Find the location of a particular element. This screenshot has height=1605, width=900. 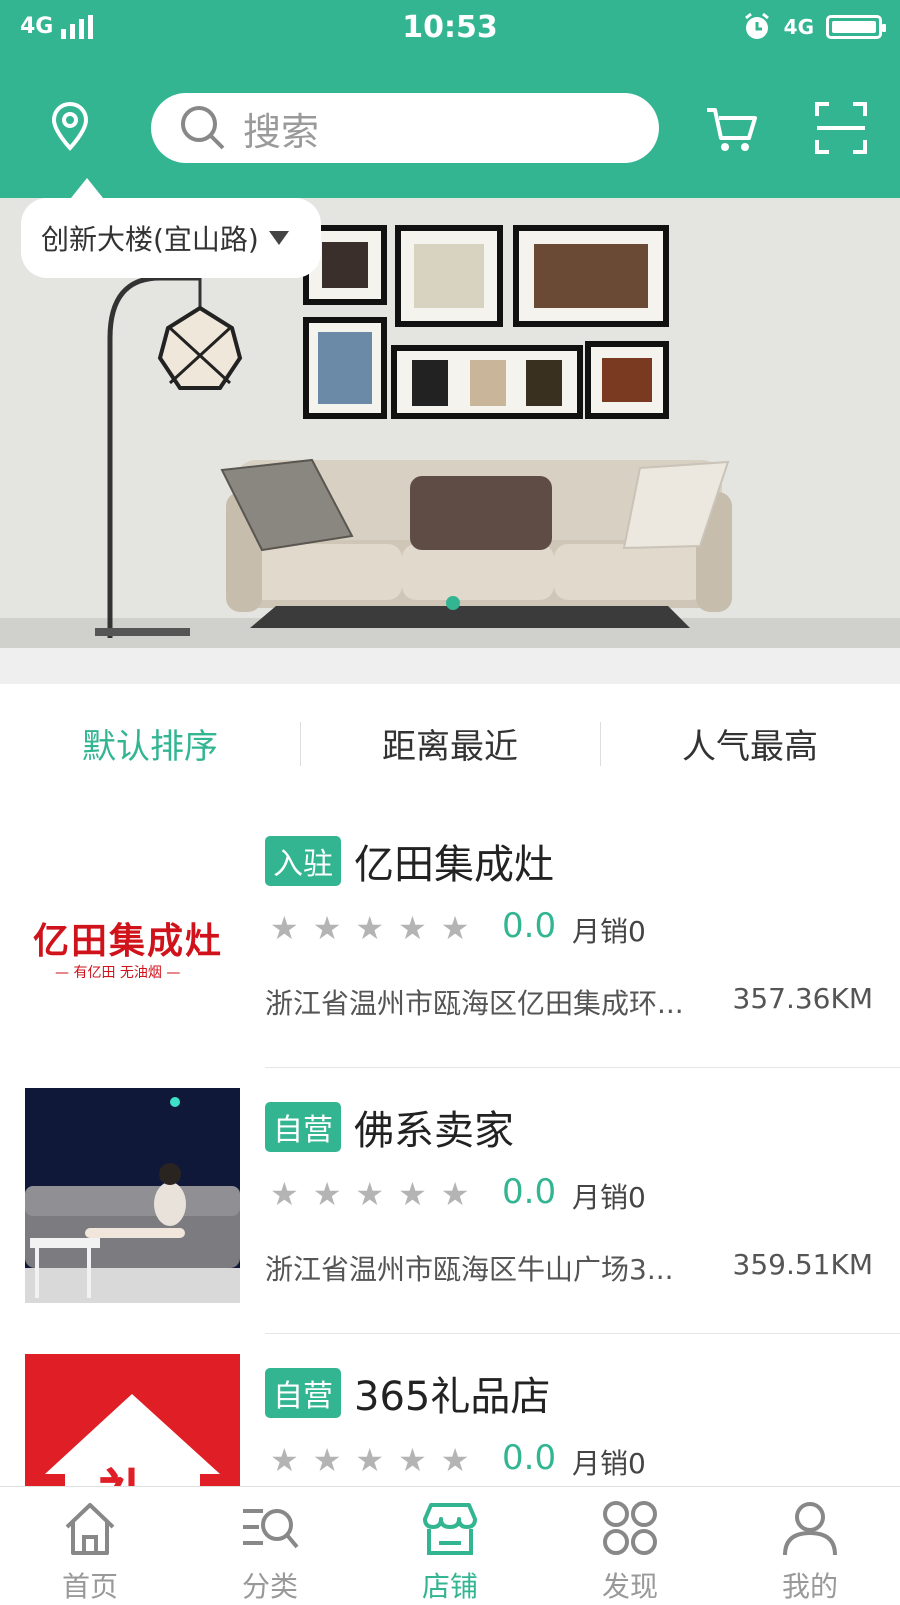

sort-bar: 默认排序 距离最近 人气最高 is located at coordinates (450, 743).